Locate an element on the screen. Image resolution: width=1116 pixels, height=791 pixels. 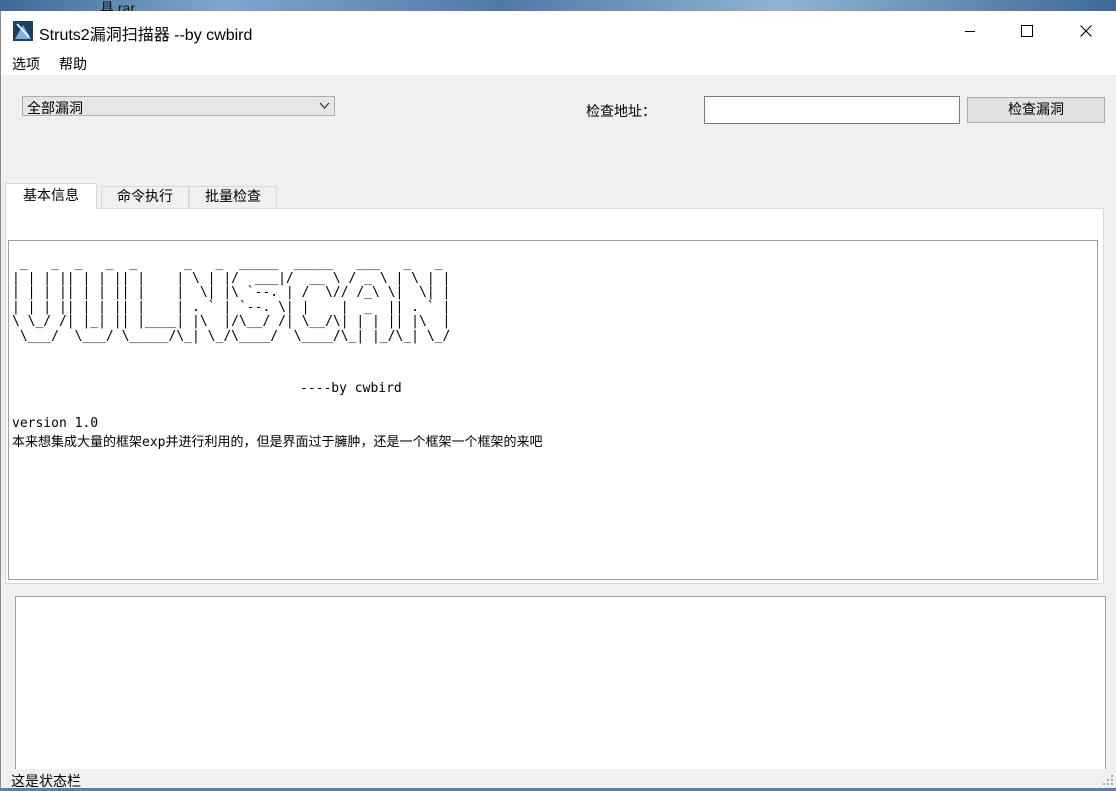
app-icon is located at coordinates (23, 31).